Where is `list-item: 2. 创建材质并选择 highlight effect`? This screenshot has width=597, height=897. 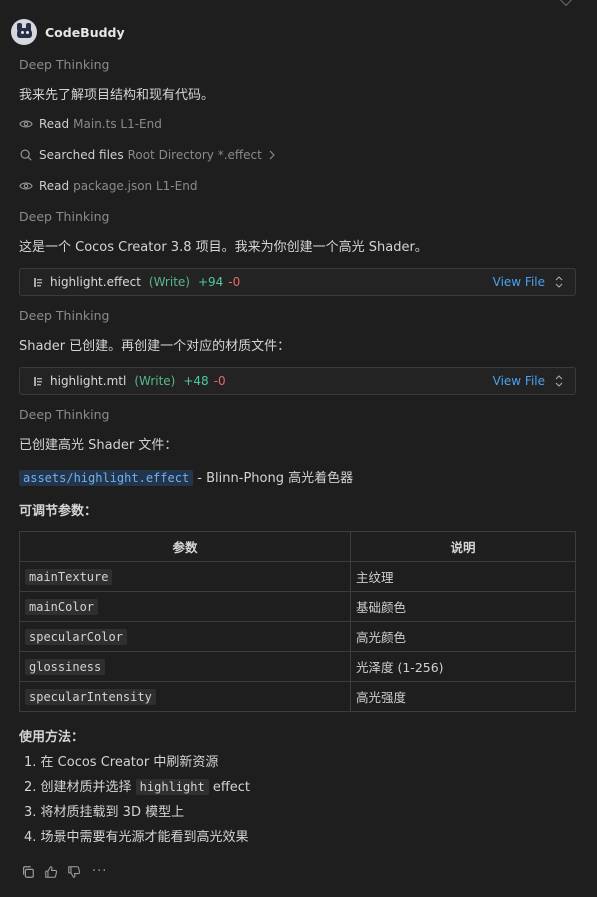 list-item: 2. 创建材质并选择 highlight effect is located at coordinates (137, 785).